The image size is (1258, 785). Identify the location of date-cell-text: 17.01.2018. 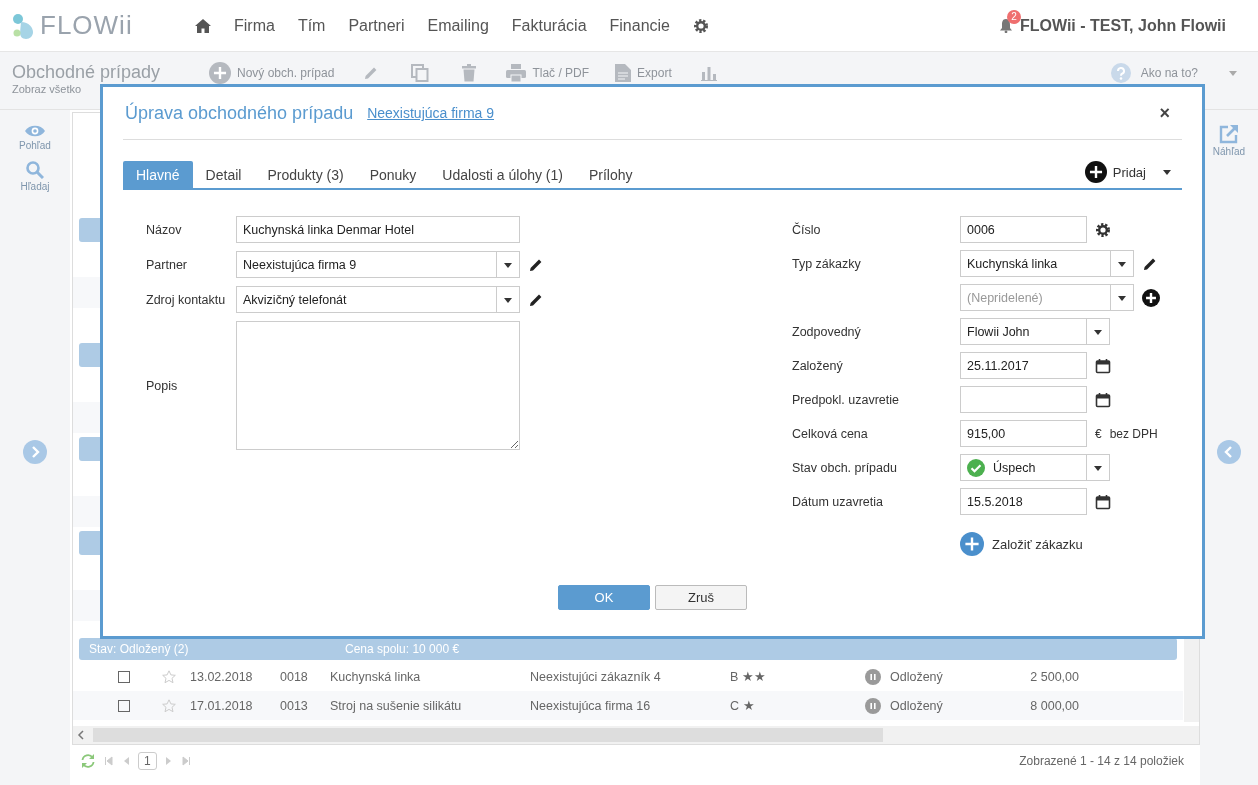
(222, 705).